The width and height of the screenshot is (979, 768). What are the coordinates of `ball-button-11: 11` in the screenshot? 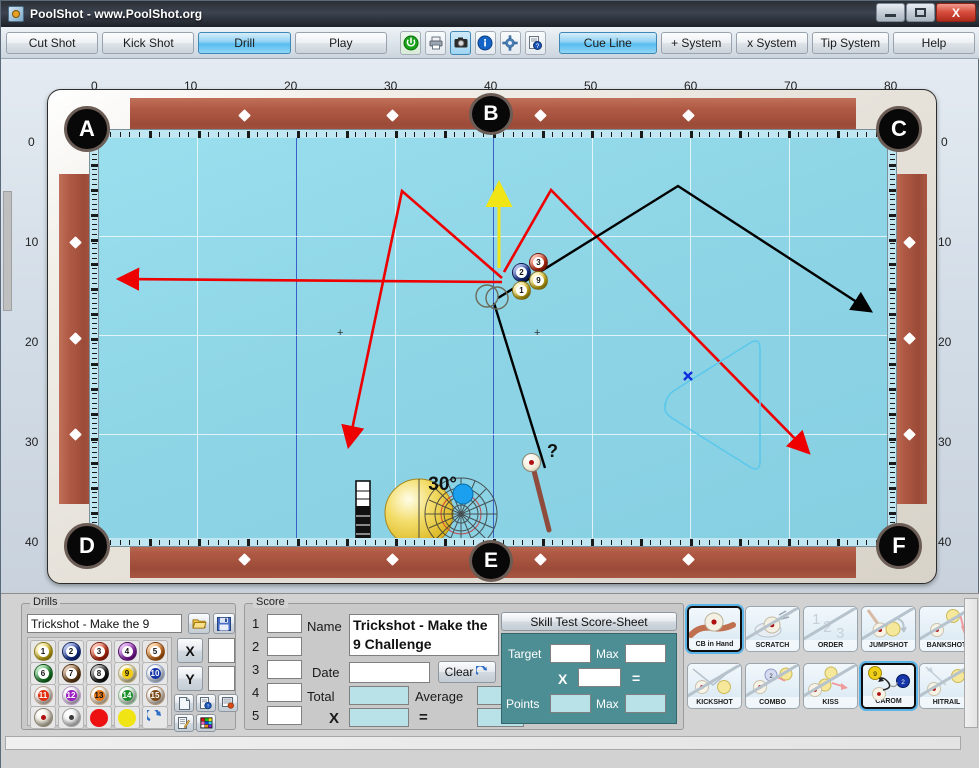 It's located at (43, 695).